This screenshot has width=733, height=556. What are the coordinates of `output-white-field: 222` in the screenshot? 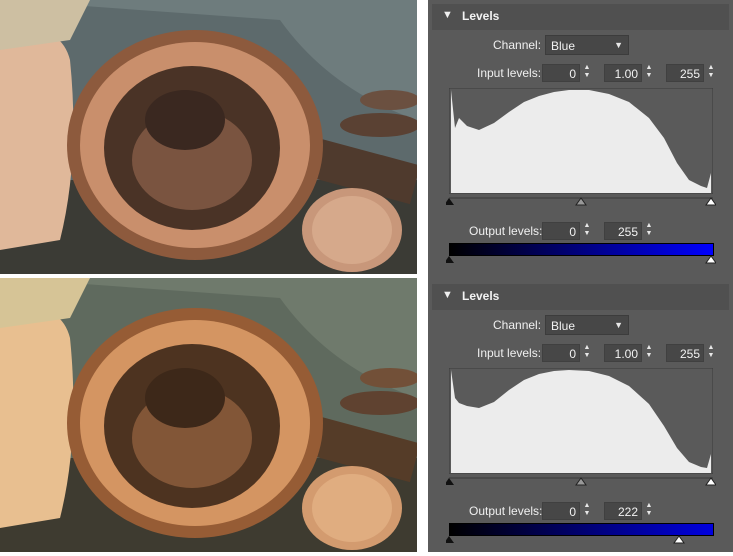 It's located at (623, 511).